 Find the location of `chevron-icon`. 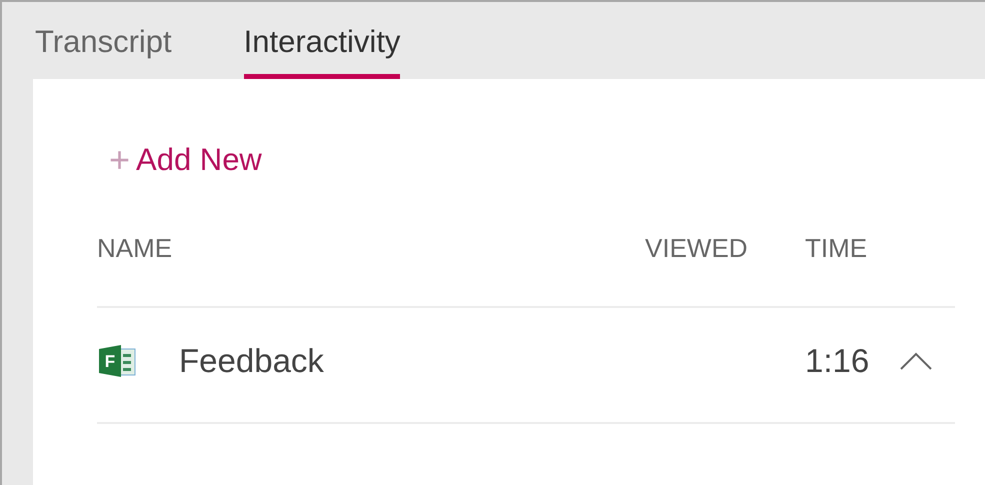

chevron-icon is located at coordinates (916, 361).